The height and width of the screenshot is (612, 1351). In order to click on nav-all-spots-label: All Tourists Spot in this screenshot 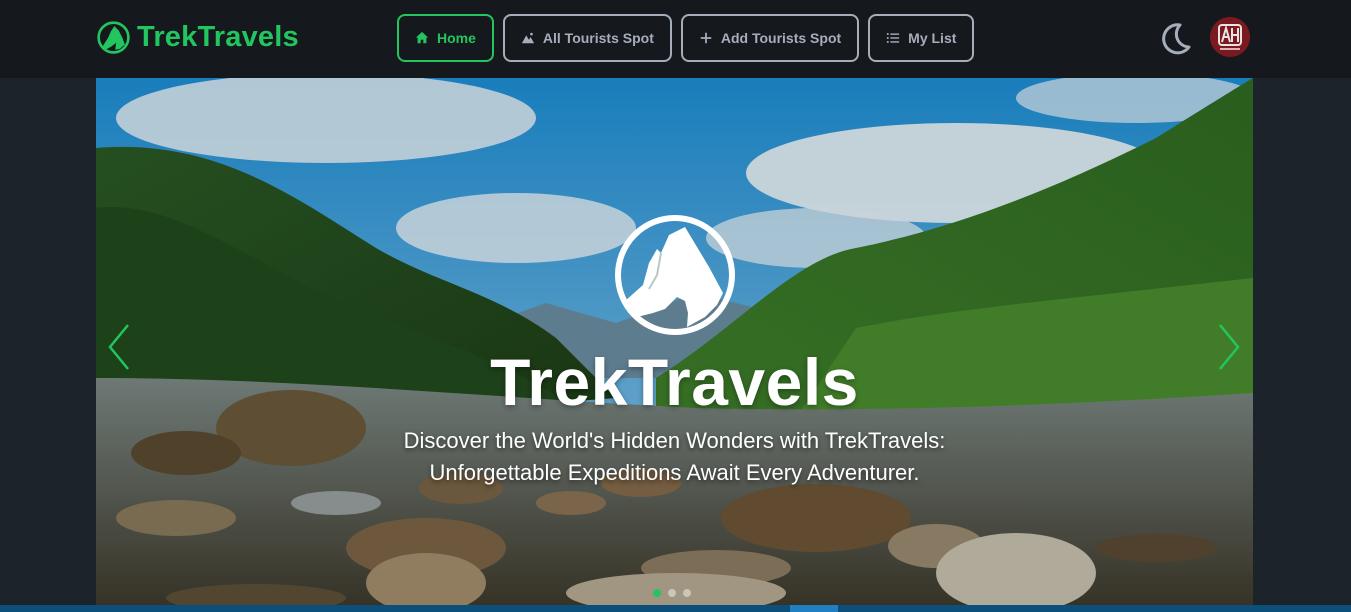, I will do `click(598, 38)`.